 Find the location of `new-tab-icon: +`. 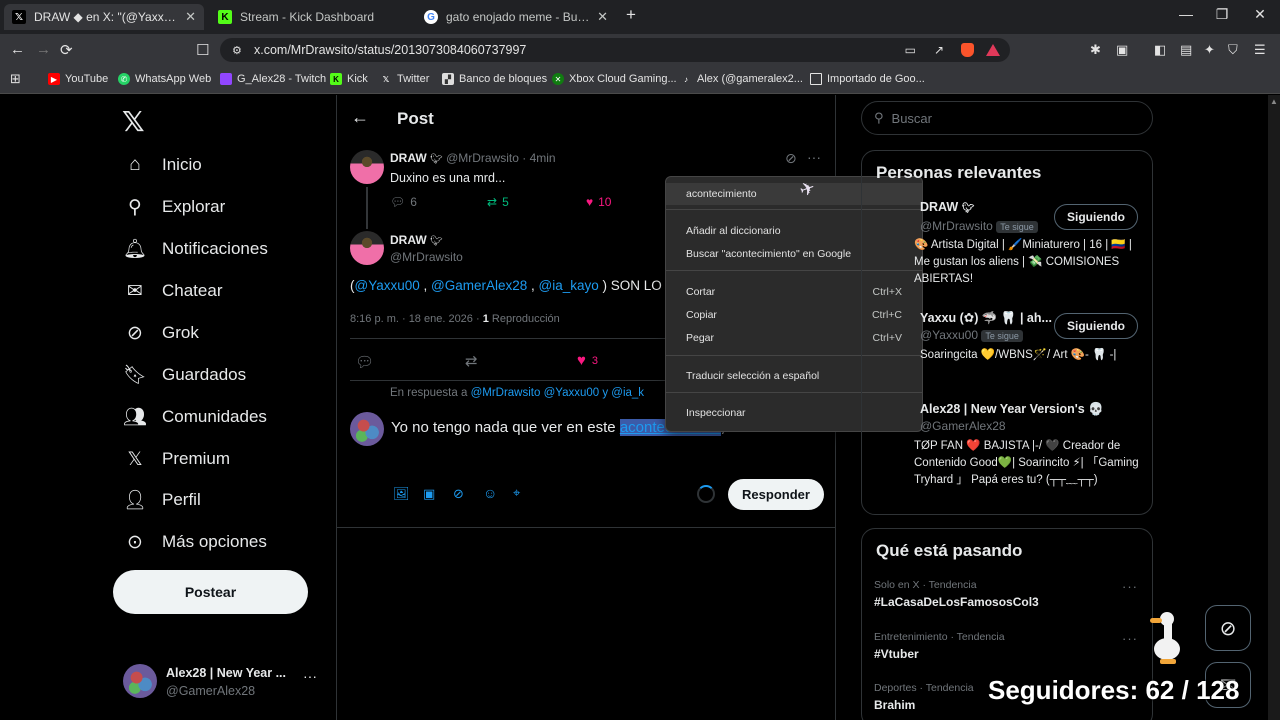

new-tab-icon: + is located at coordinates (631, 15).